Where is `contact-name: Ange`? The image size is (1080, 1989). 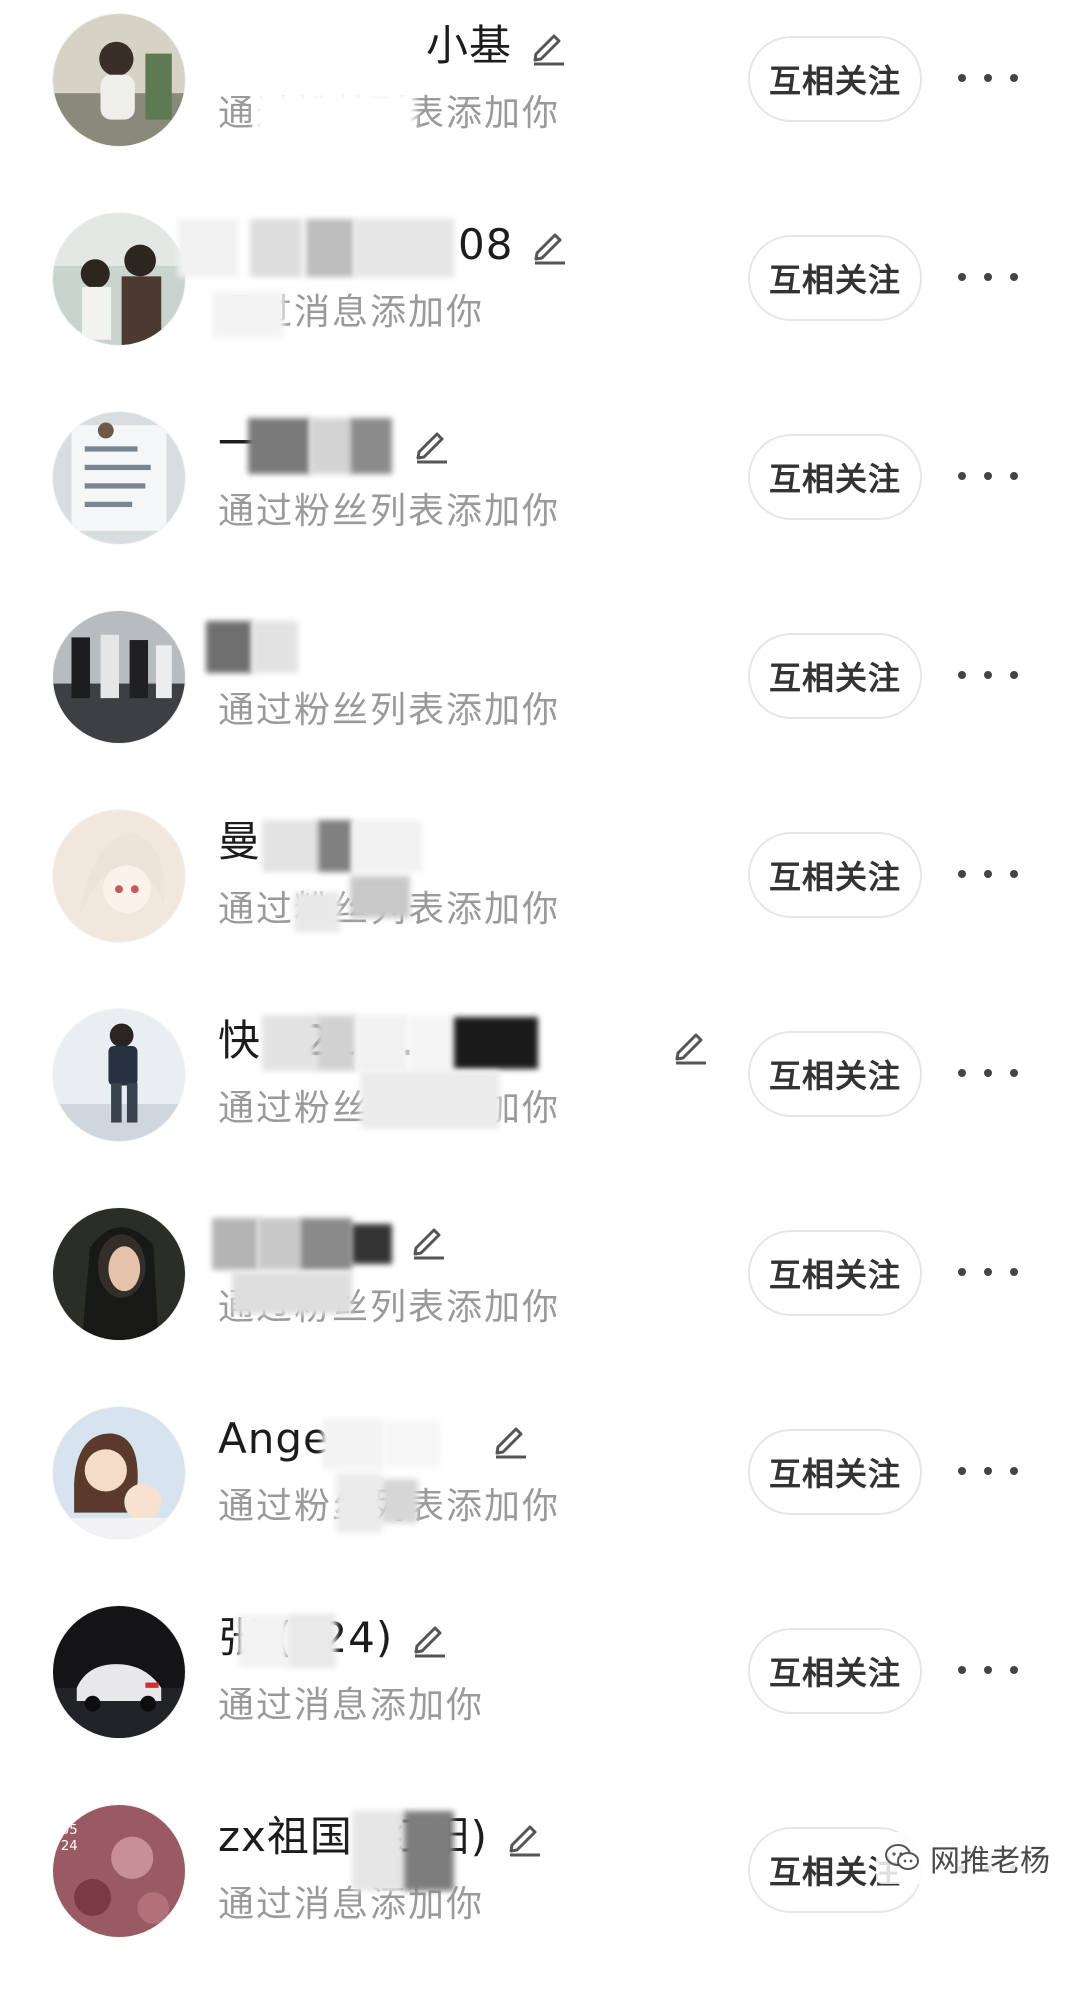 contact-name: Ange is located at coordinates (274, 1438).